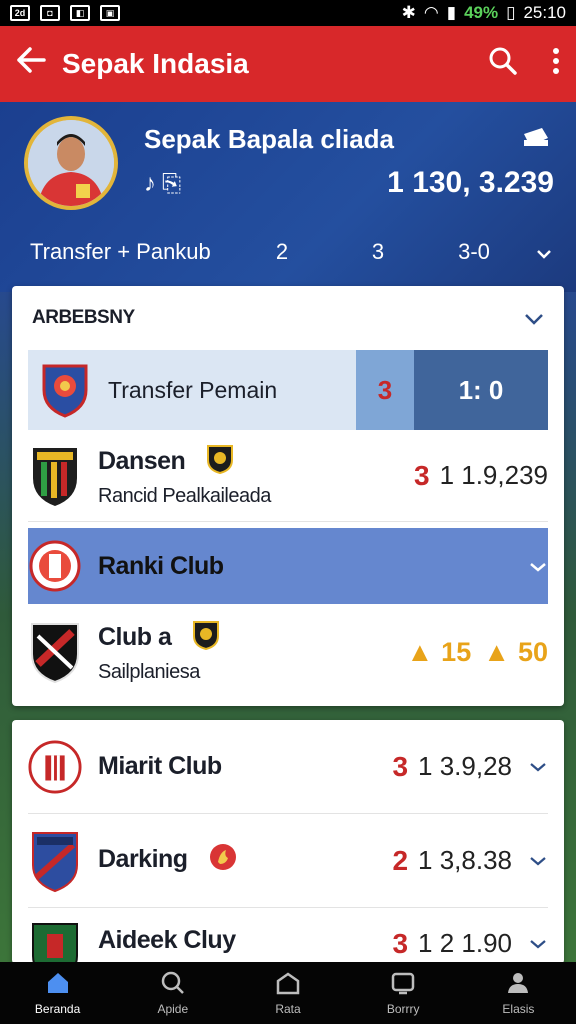  Describe the element at coordinates (556, 64) in the screenshot. I see `more-options-icon` at that location.